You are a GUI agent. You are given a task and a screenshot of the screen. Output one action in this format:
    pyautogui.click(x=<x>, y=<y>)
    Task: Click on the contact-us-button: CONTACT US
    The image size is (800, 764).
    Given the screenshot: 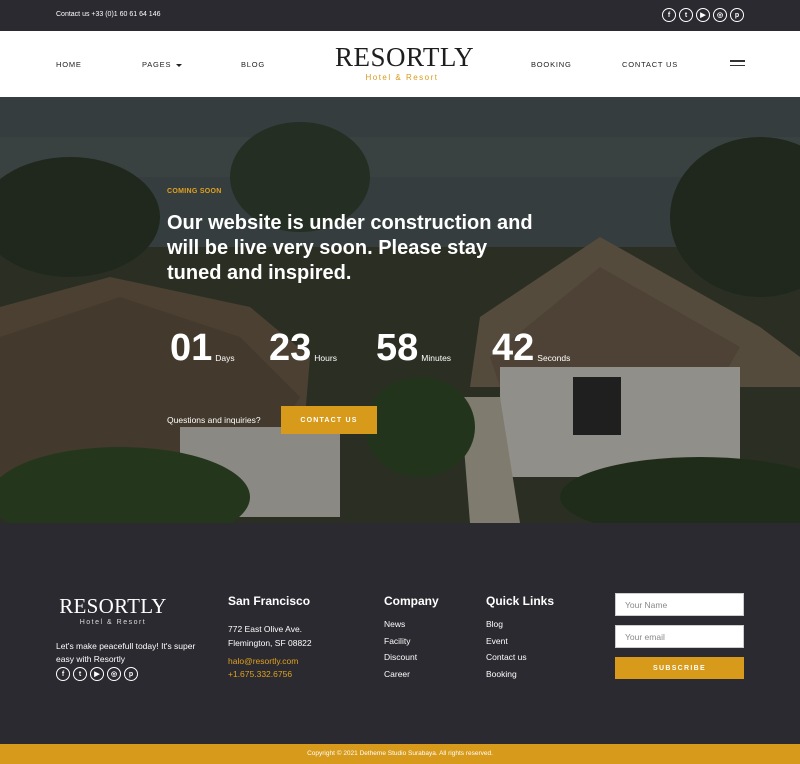 What is the action you would take?
    pyautogui.click(x=329, y=420)
    